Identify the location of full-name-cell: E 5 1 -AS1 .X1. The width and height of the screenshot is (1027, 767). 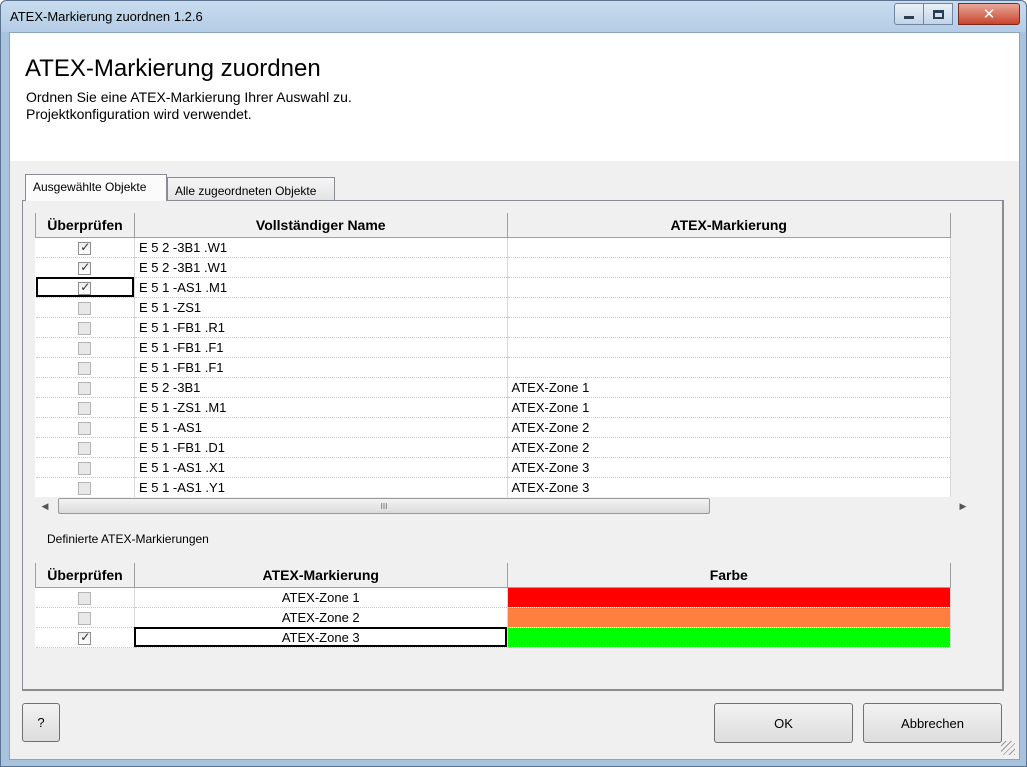
(321, 467).